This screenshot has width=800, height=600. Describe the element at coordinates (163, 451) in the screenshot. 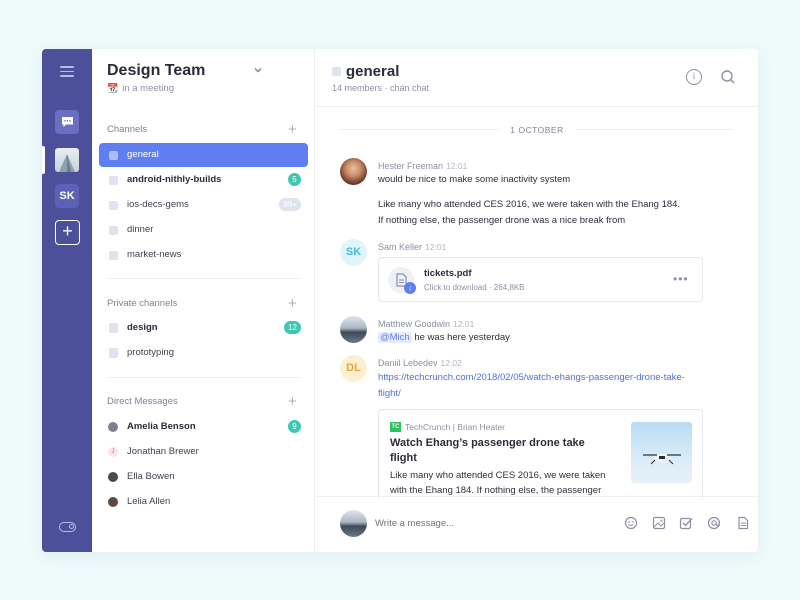

I see `dm-label: Jonathan Brewer` at that location.